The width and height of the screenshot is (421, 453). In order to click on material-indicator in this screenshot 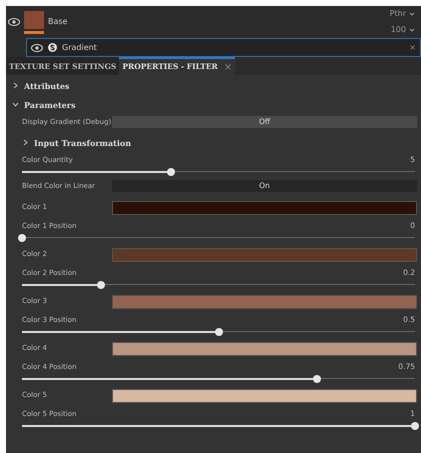, I will do `click(34, 32)`.